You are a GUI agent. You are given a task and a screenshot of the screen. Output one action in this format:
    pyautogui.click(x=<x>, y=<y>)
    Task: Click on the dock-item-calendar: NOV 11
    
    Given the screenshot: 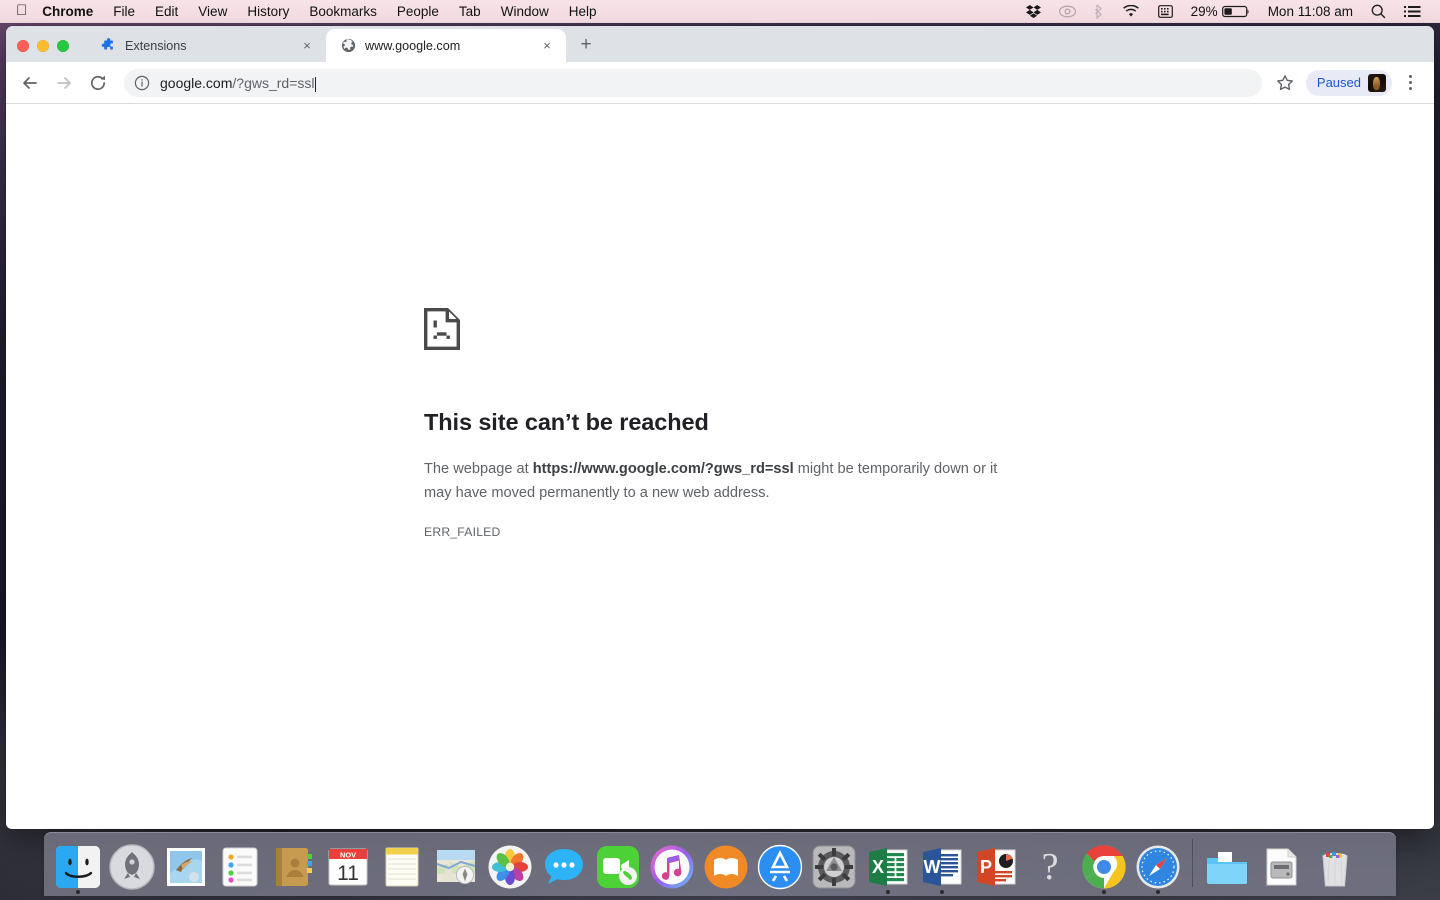 What is the action you would take?
    pyautogui.click(x=348, y=863)
    